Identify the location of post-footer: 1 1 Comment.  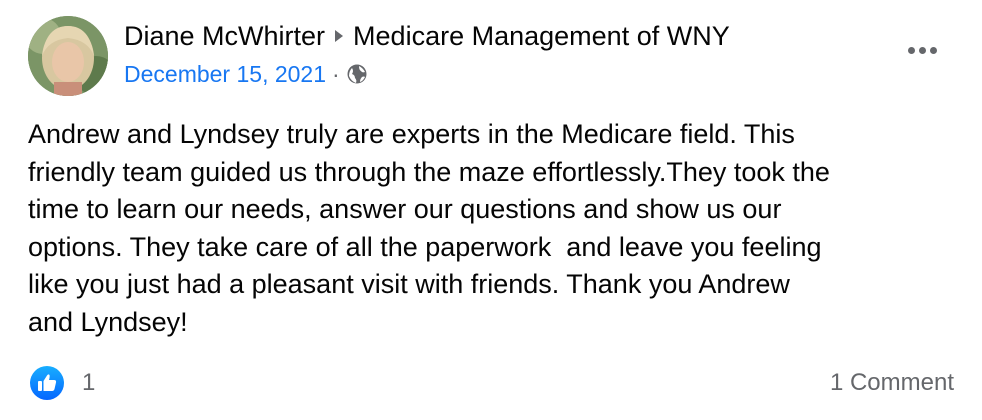
(492, 383).